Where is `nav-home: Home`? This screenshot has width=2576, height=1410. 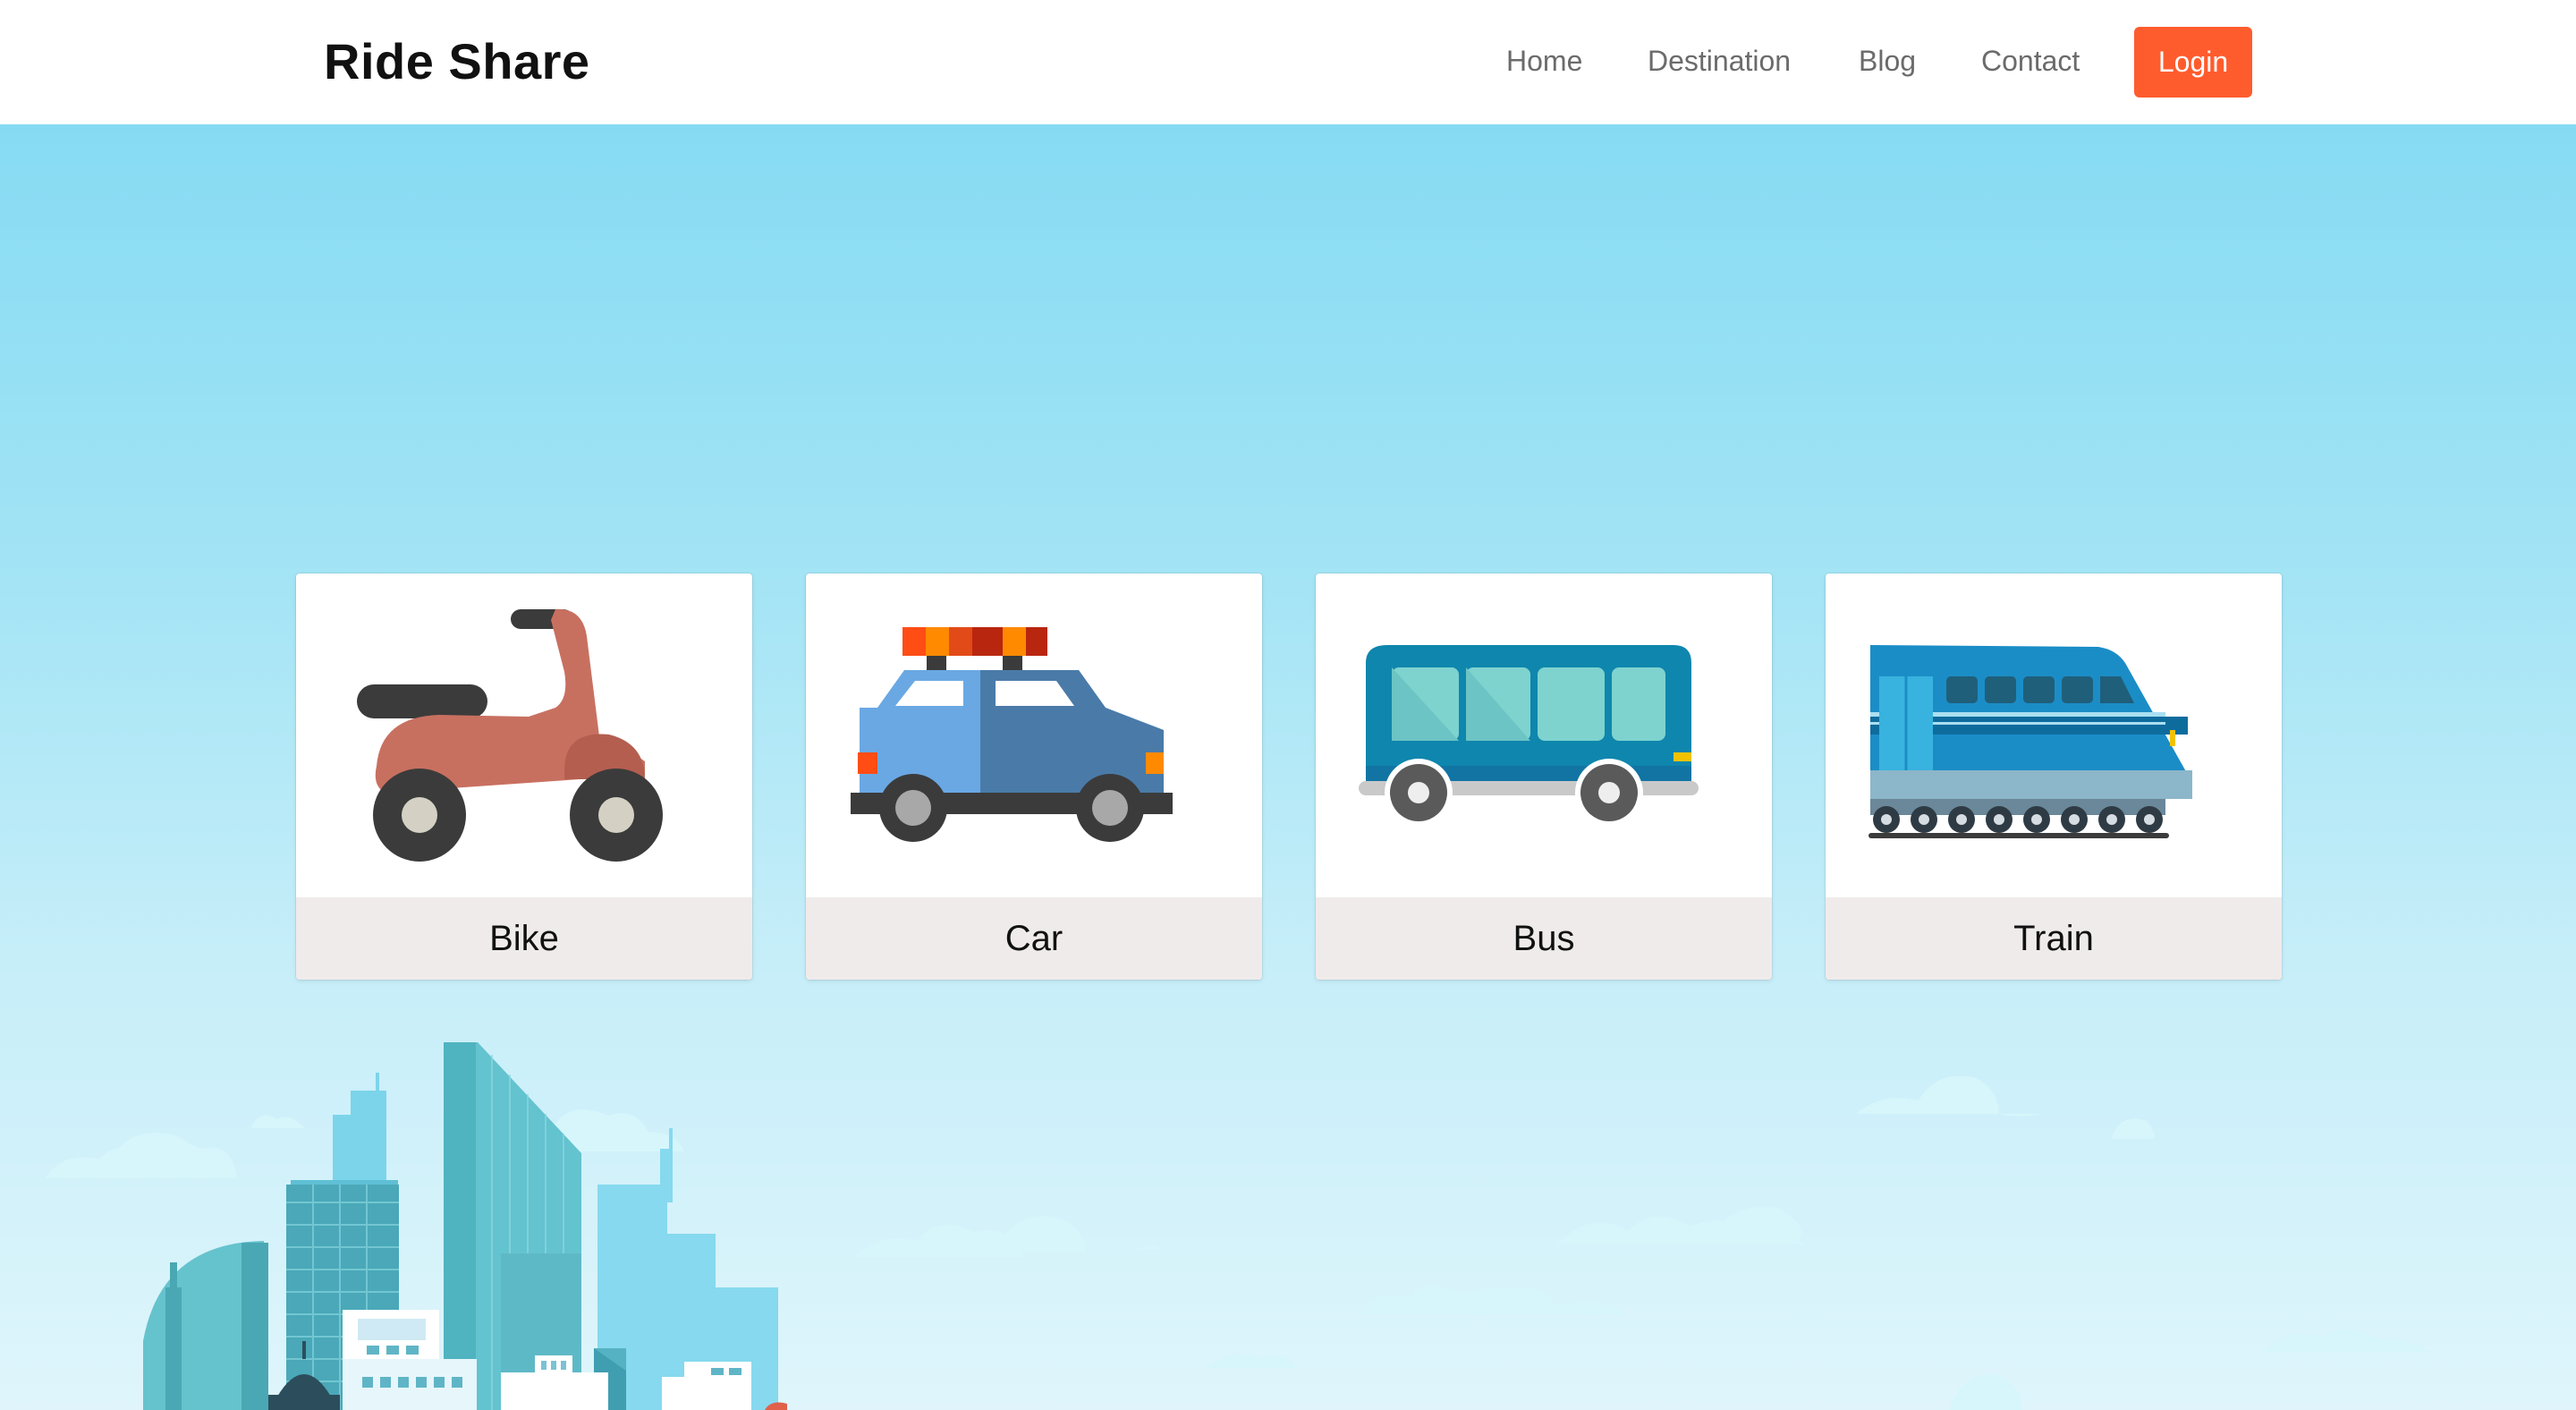 nav-home: Home is located at coordinates (1544, 62).